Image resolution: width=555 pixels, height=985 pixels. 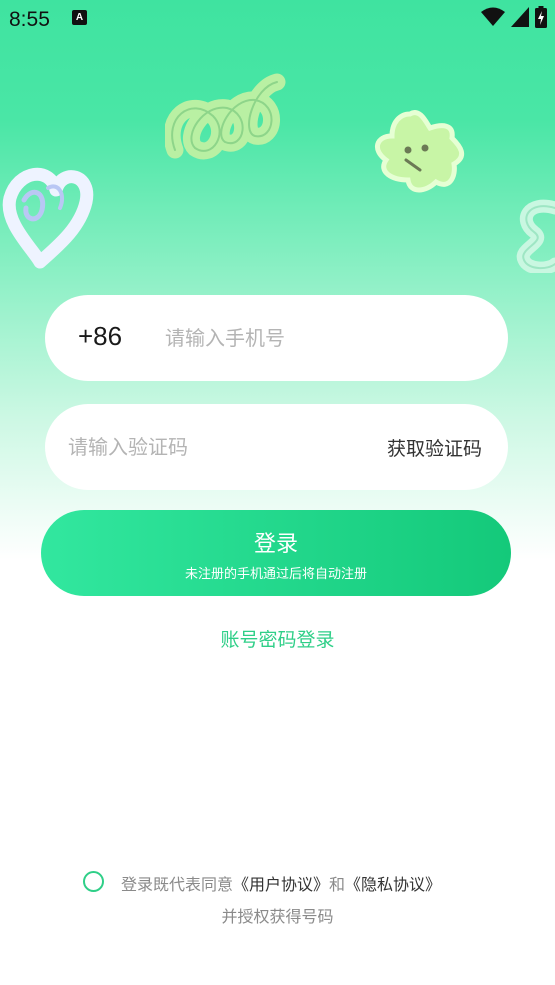 What do you see at coordinates (277, 638) in the screenshot?
I see `password-login-link: 账号密码登录` at bounding box center [277, 638].